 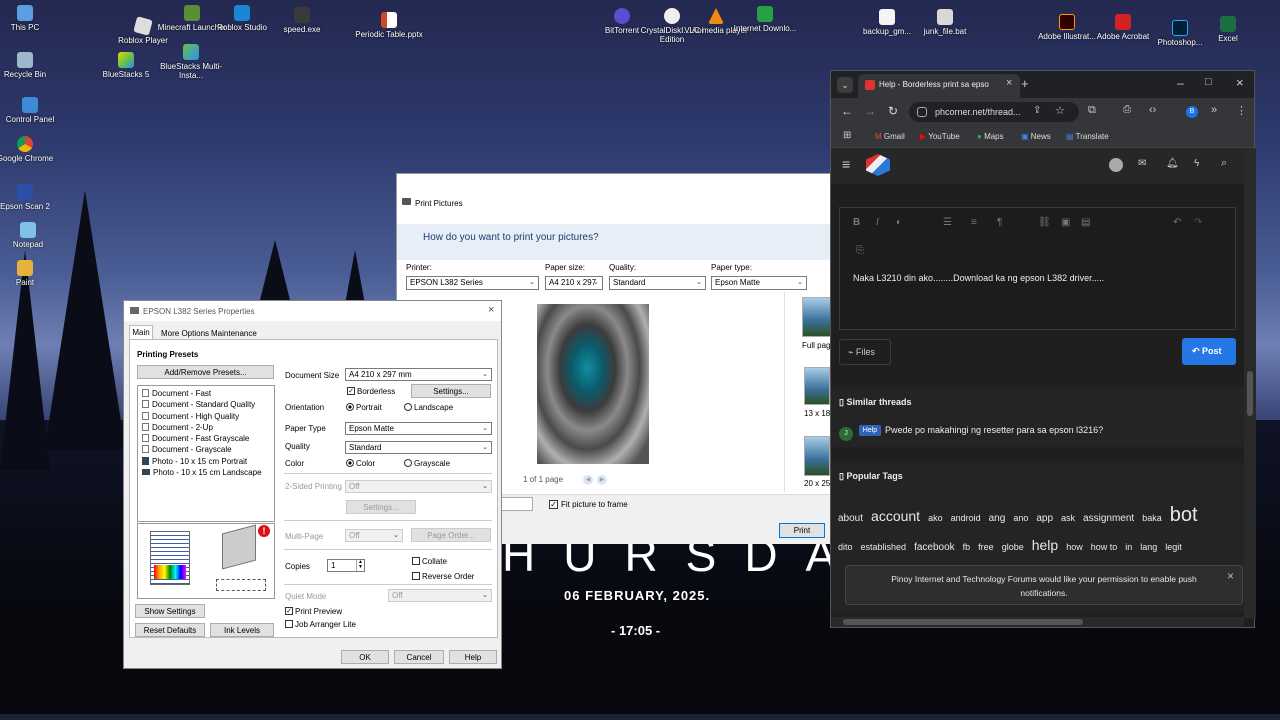 I want to click on print-preview-checkbox: ✓, so click(x=289, y=611).